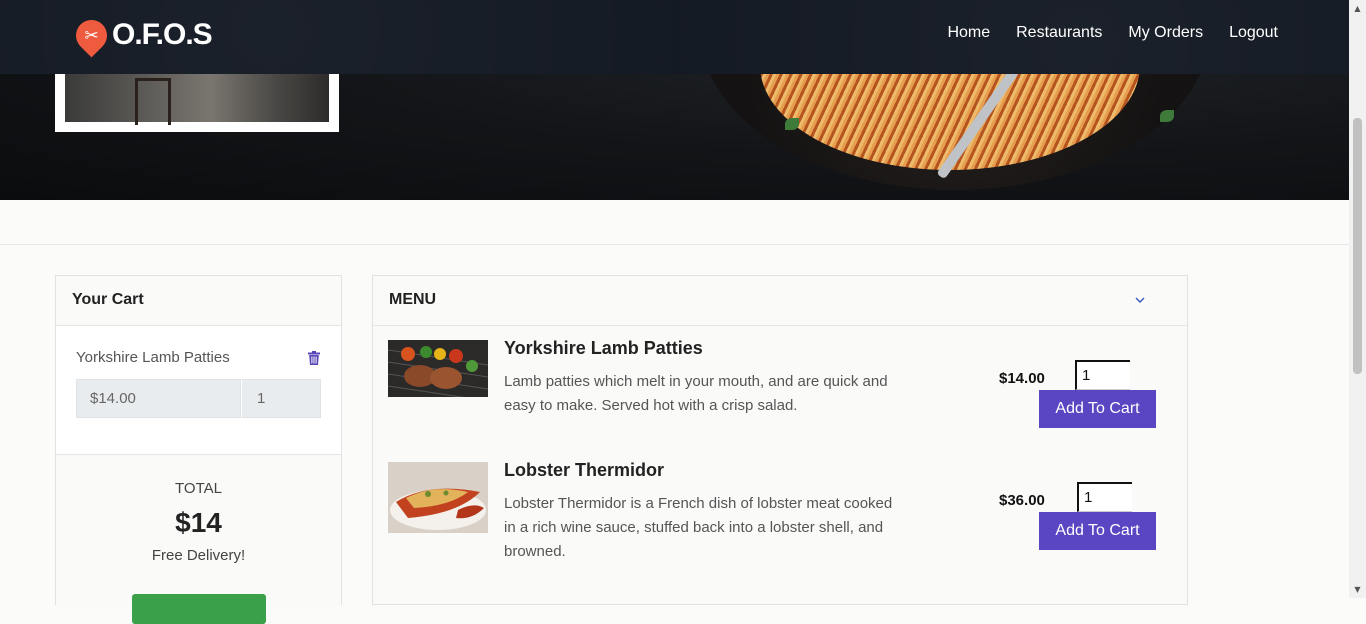  I want to click on section-divider, so click(674, 244).